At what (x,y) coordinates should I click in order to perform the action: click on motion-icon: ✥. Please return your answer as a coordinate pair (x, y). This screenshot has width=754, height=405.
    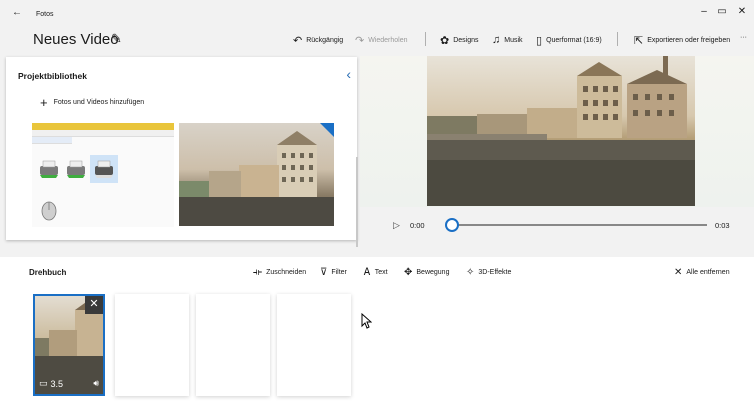
    Looking at the image, I should click on (408, 272).